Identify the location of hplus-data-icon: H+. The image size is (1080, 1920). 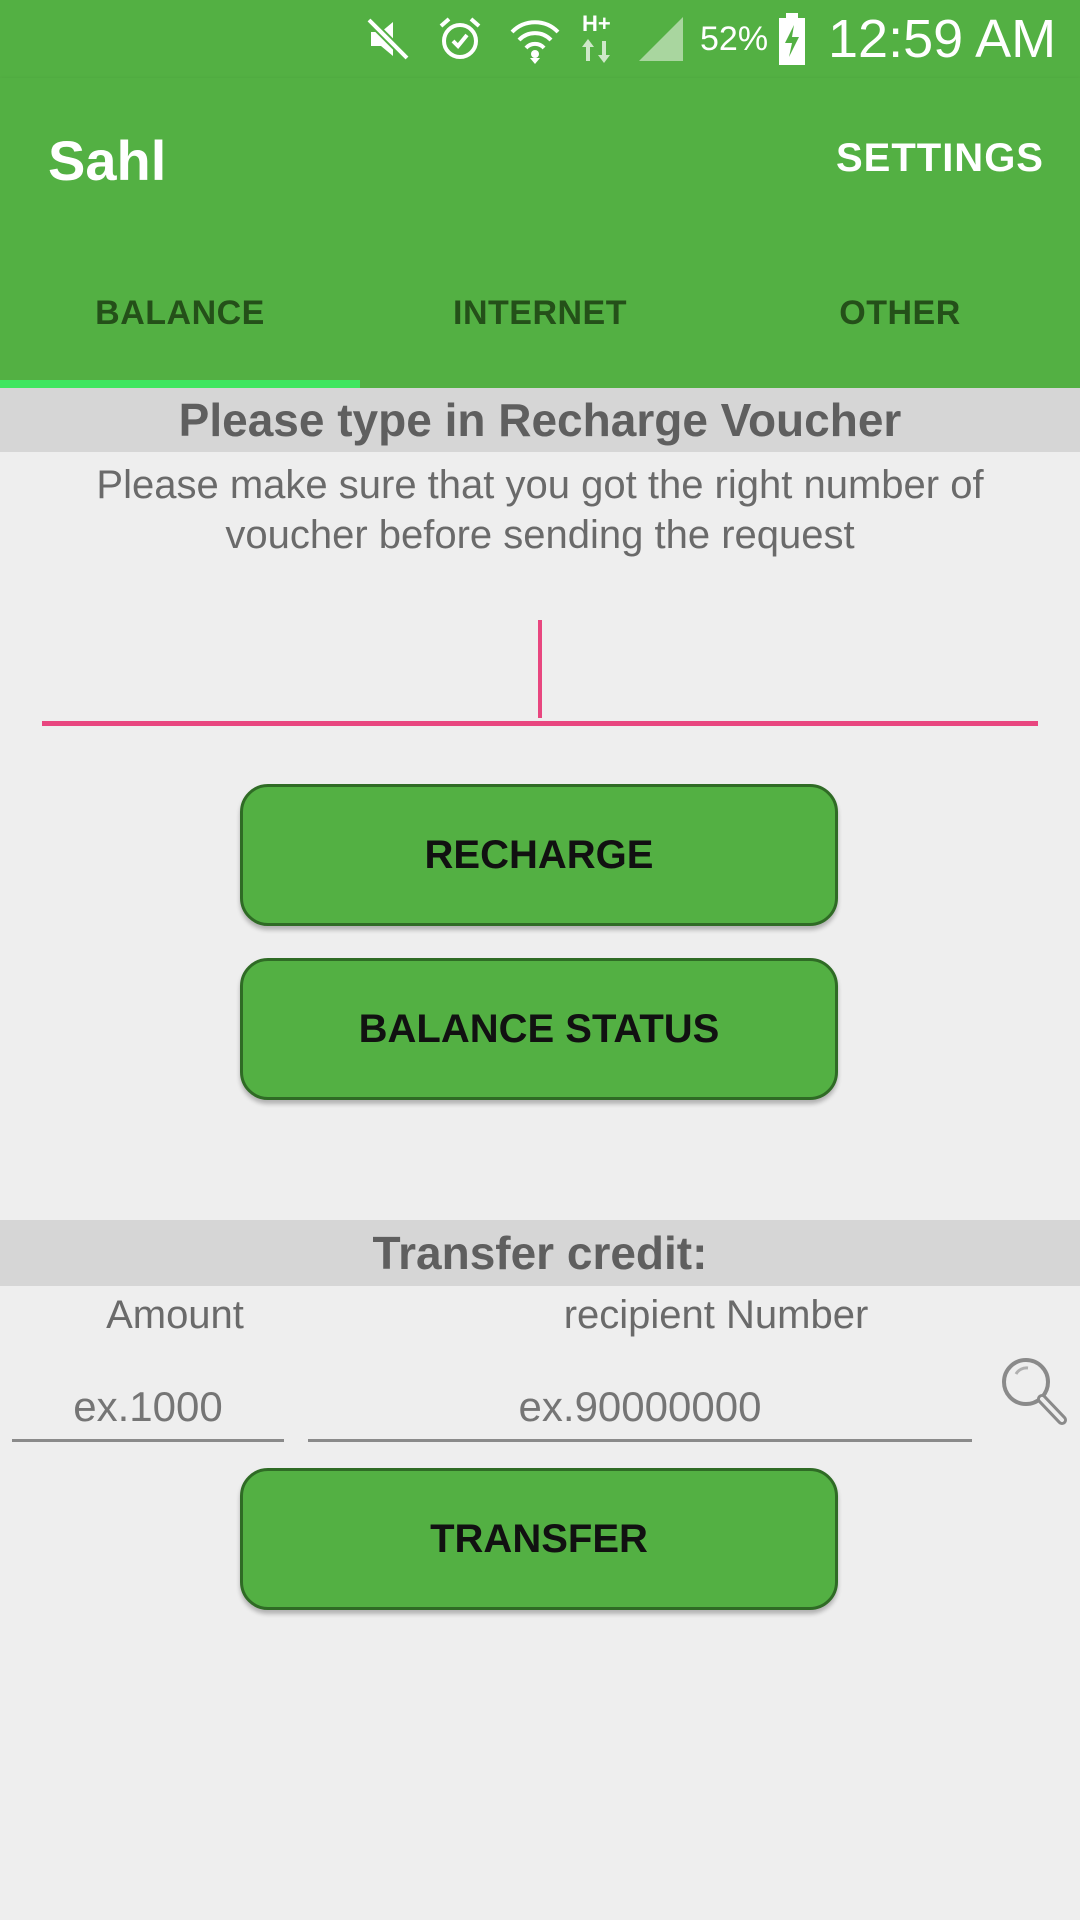
(602, 39).